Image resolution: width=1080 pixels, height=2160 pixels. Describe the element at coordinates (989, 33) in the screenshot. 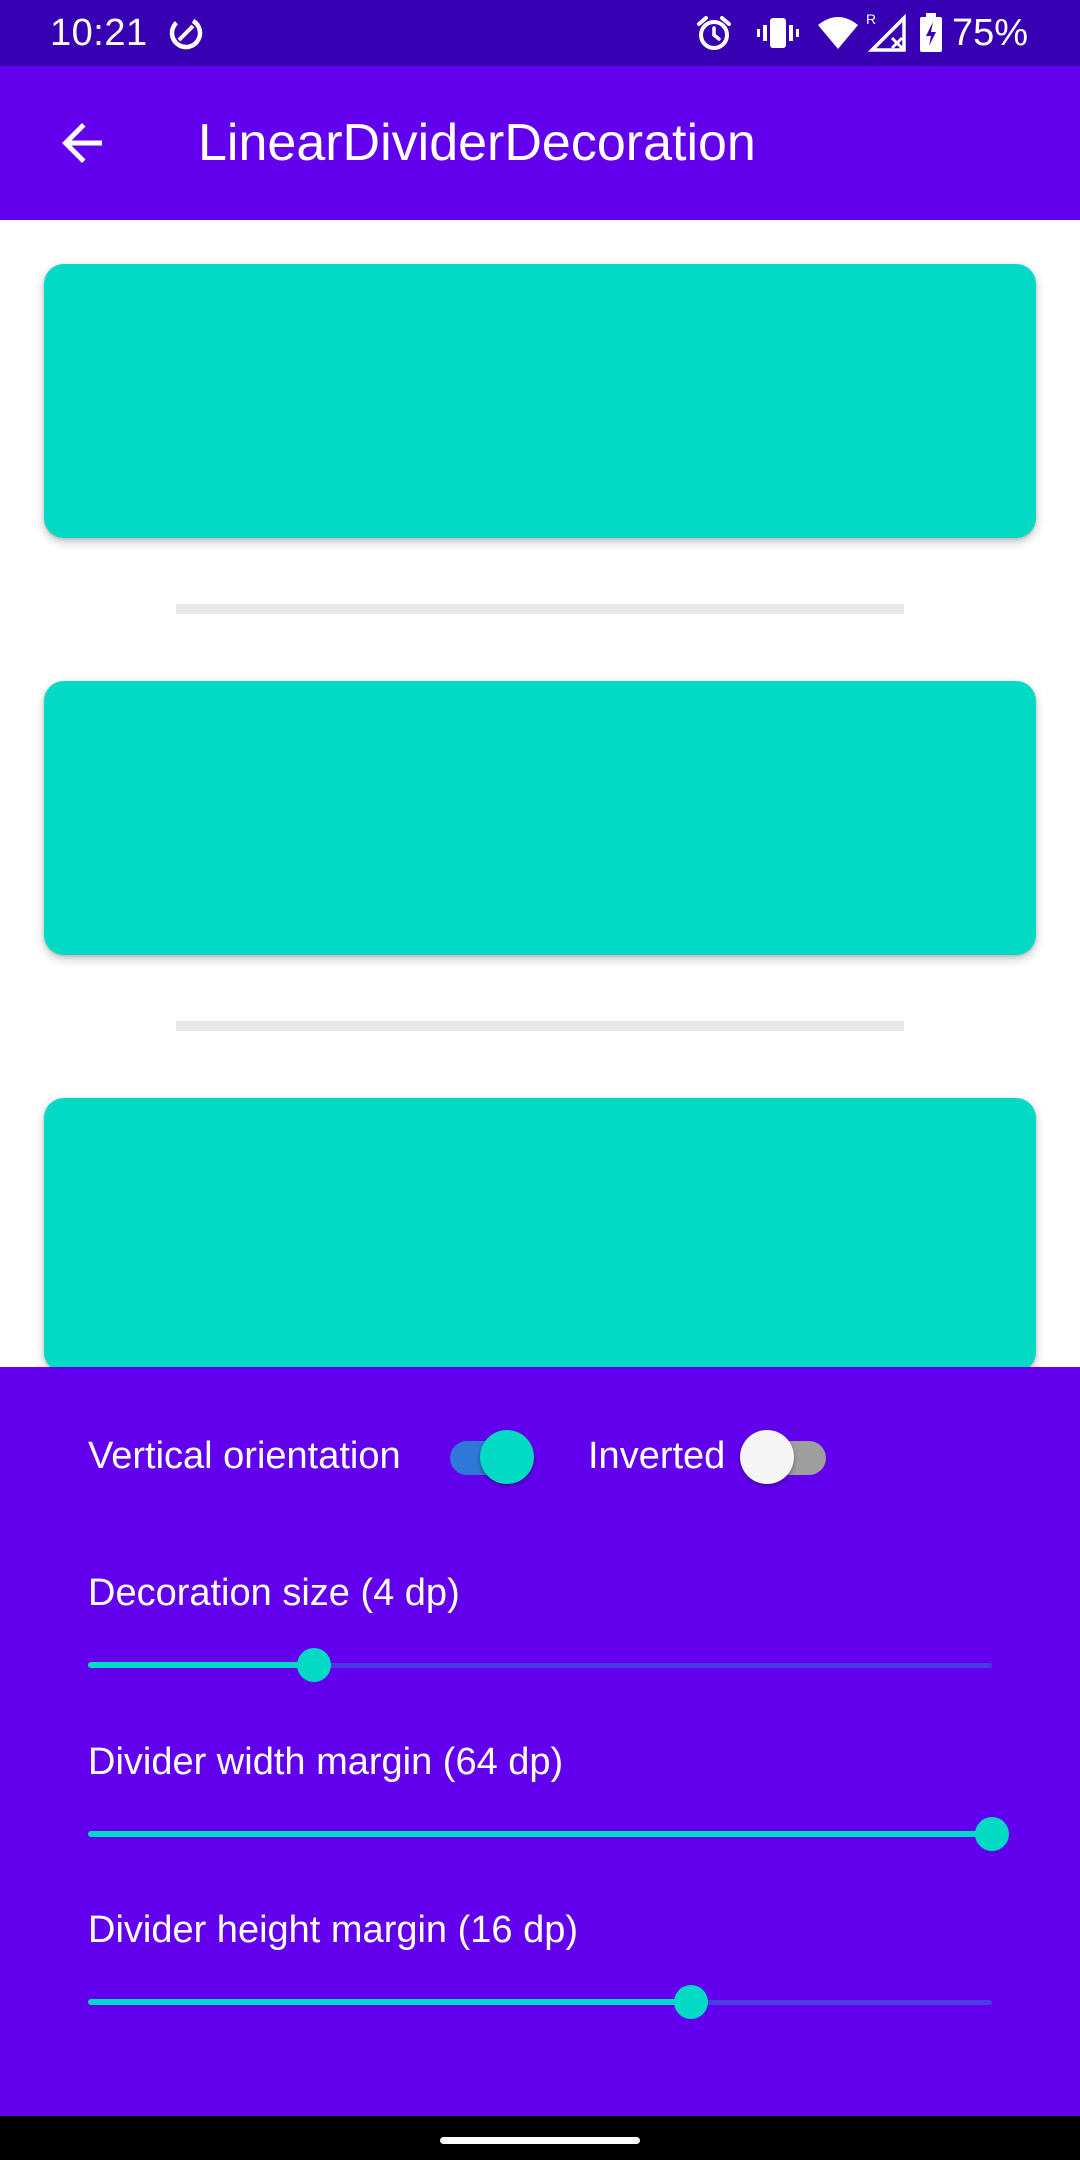

I see `battery-percent: 75%` at that location.